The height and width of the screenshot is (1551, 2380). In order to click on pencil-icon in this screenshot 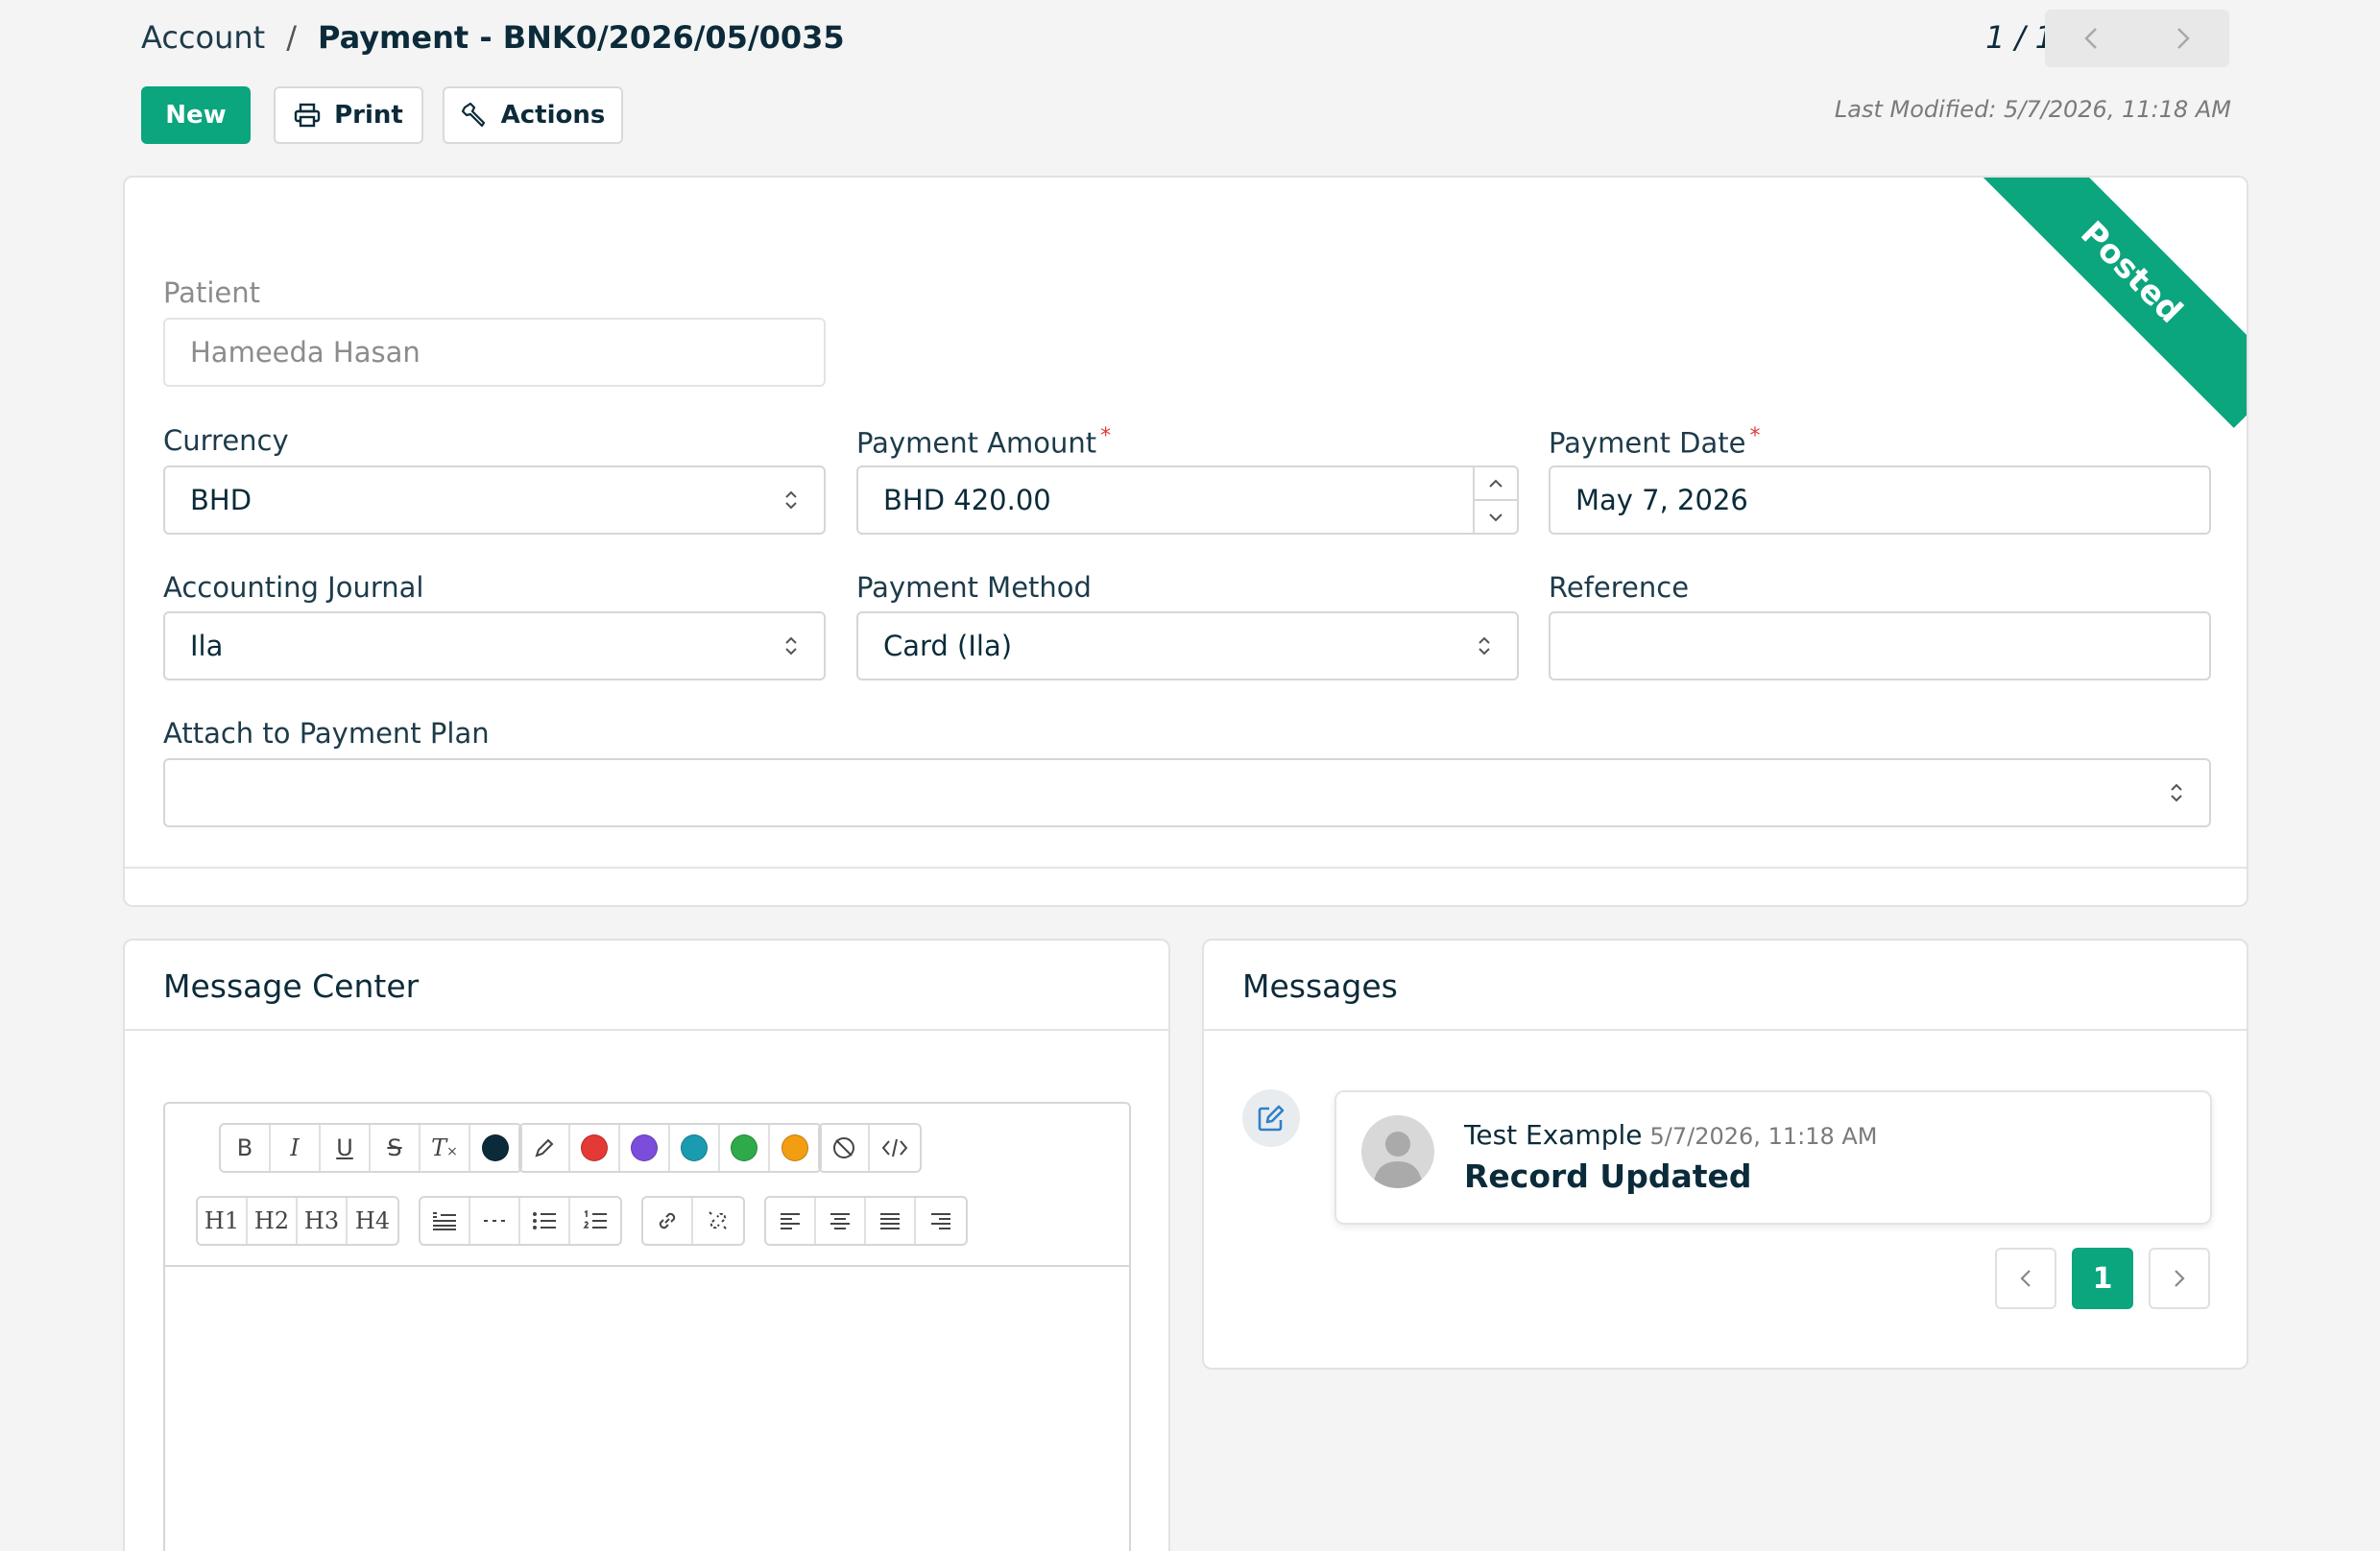, I will do `click(544, 1147)`.